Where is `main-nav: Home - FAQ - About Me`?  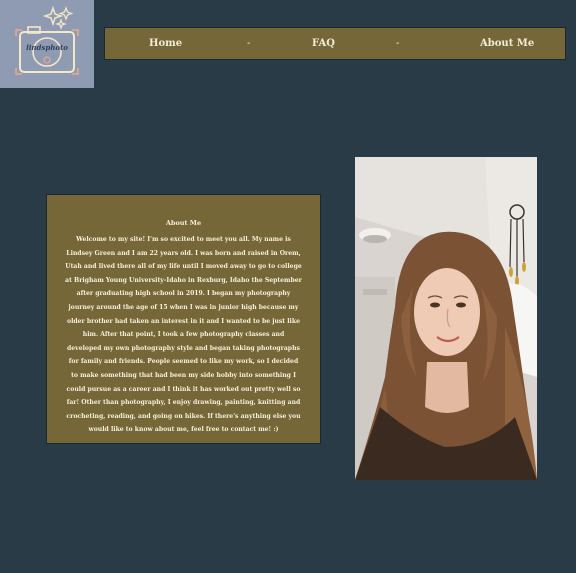
main-nav: Home - FAQ - About Me is located at coordinates (335, 43).